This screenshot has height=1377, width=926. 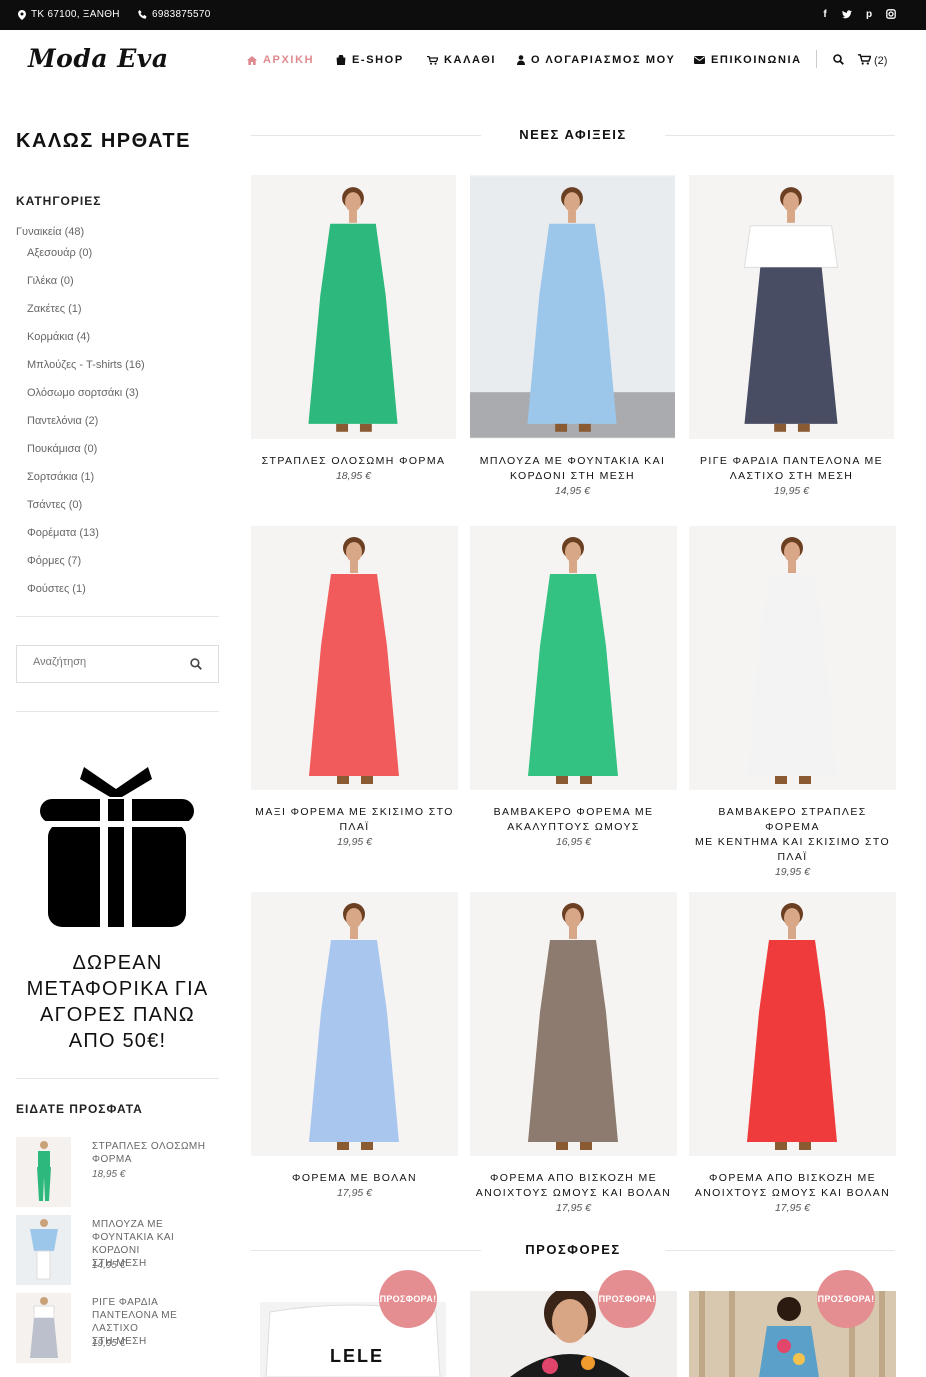 I want to click on cart-icon, so click(x=432, y=60).